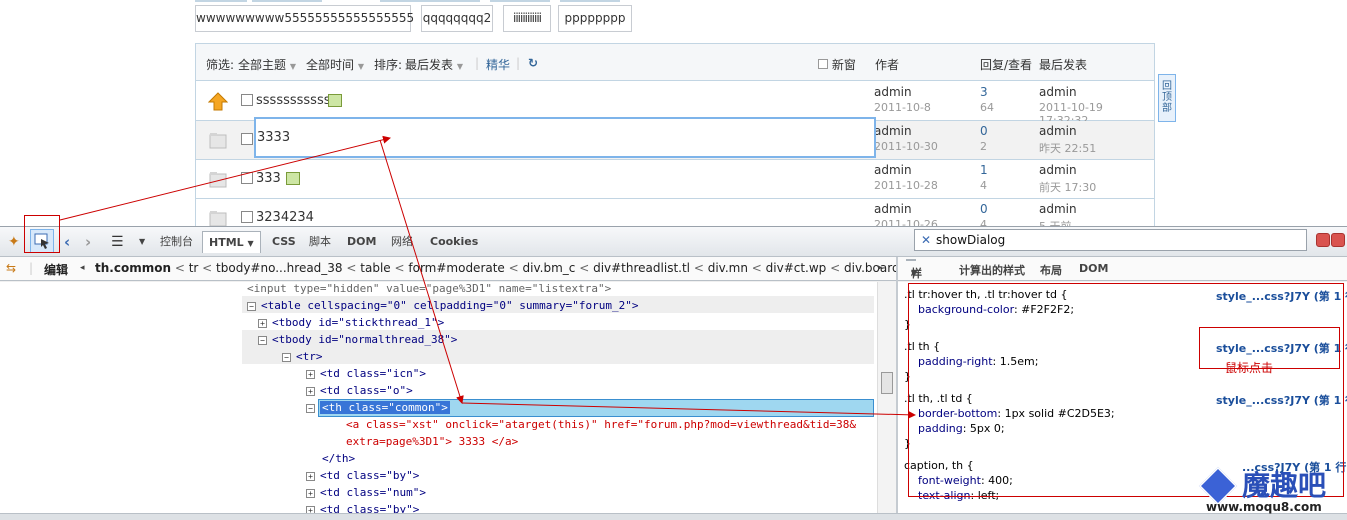 Image resolution: width=1347 pixels, height=520 pixels. I want to click on inspected-element-highlight: 3333, so click(565, 137).